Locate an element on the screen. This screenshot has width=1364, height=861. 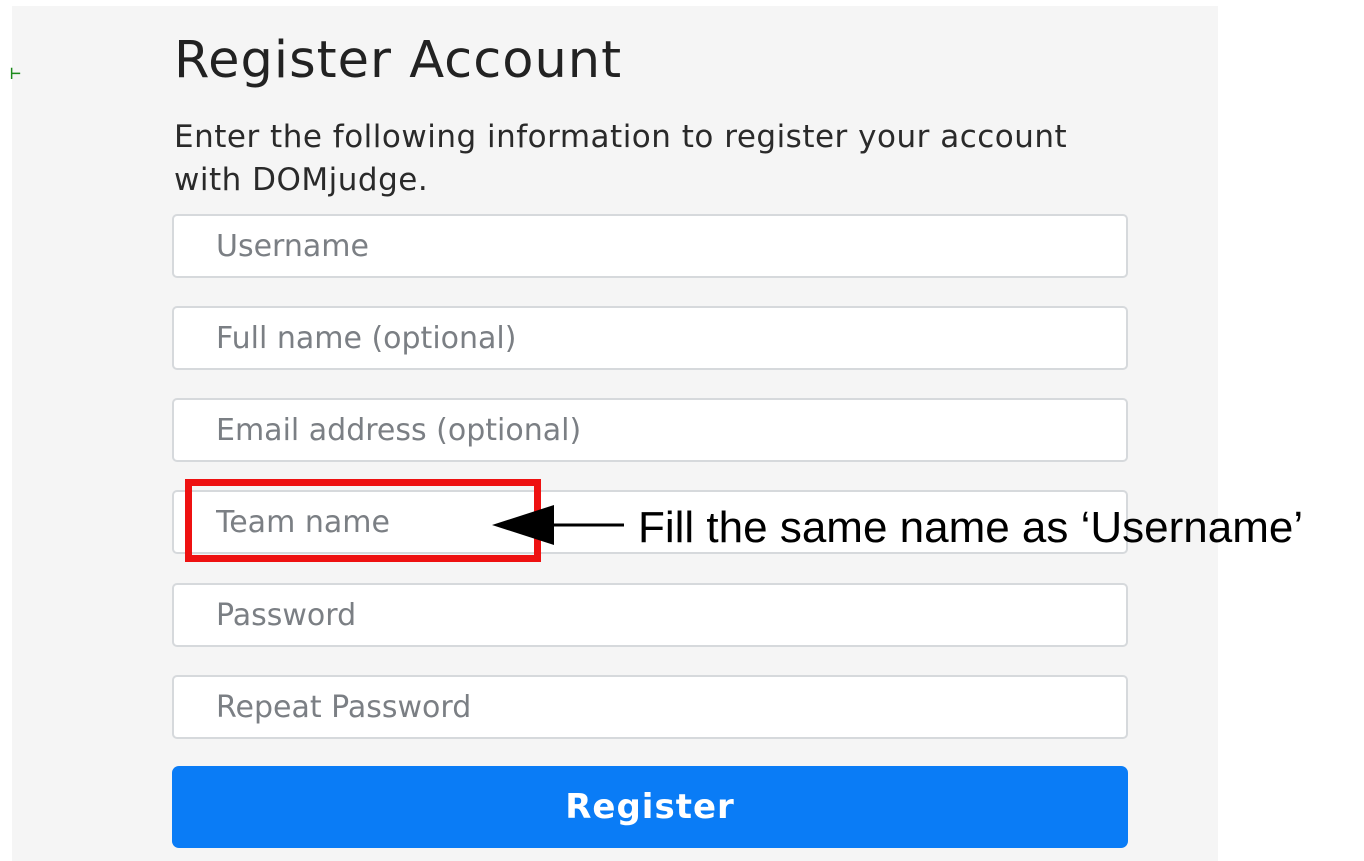
full-name-input is located at coordinates (650, 338).